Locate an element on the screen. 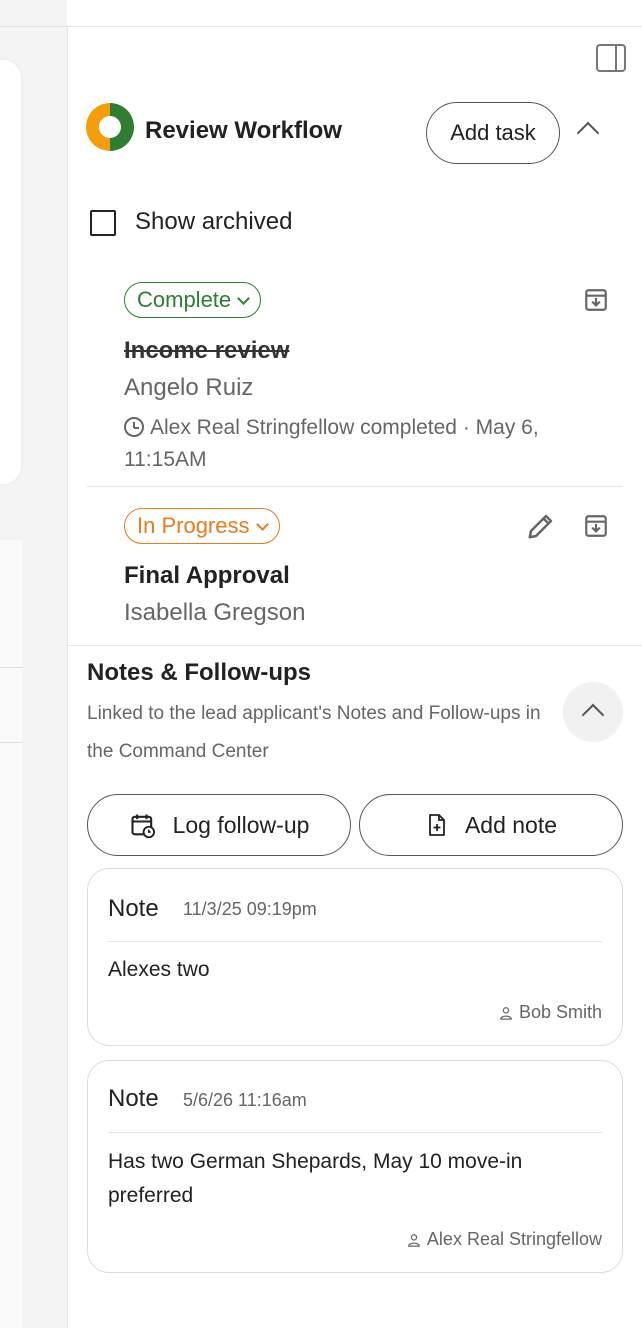 Image resolution: width=642 pixels, height=1328 pixels. task-status-dropdown: Complete is located at coordinates (193, 300).